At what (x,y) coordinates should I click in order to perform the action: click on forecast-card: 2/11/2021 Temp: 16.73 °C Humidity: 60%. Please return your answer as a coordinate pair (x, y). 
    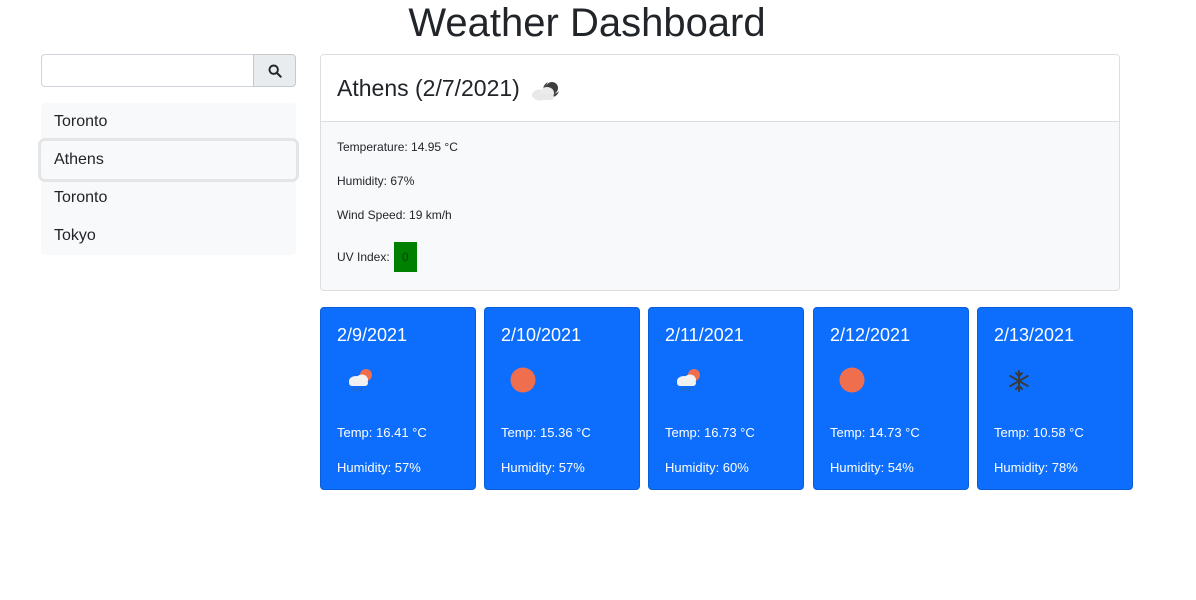
    Looking at the image, I should click on (726, 398).